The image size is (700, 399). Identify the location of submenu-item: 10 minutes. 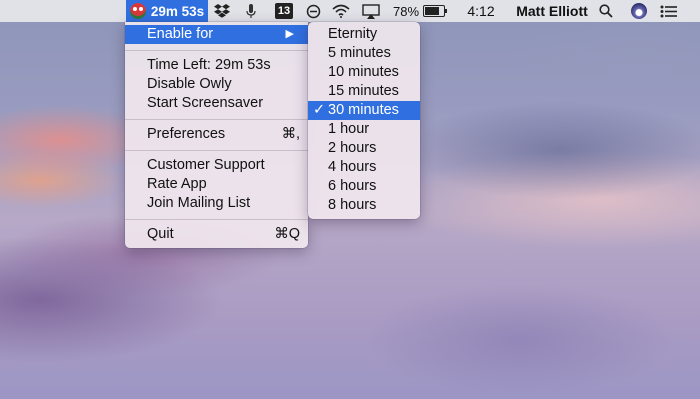
(364, 72).